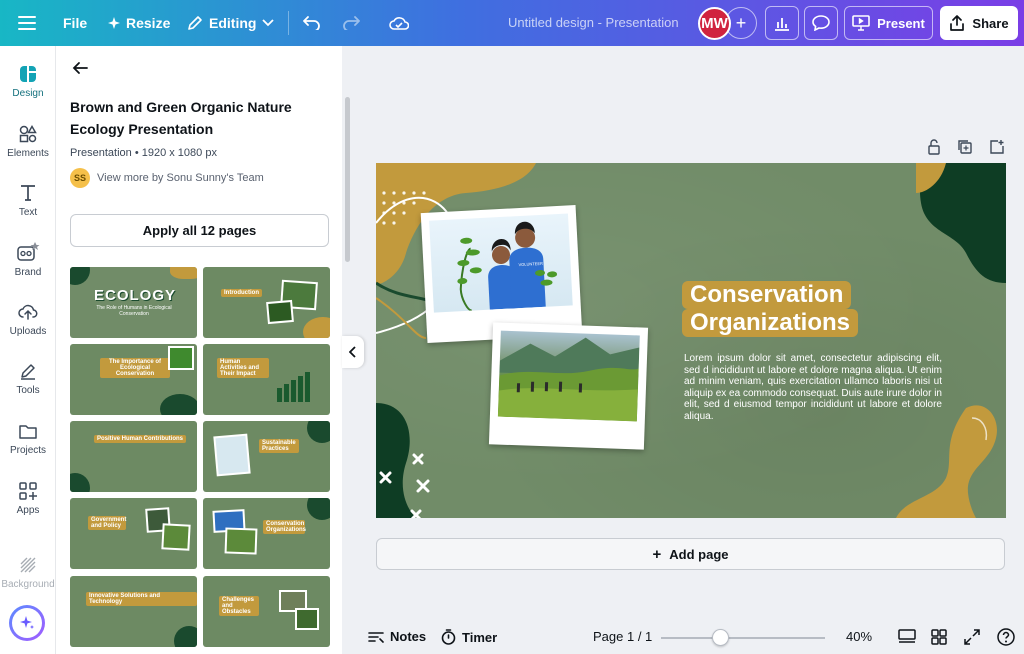 Image resolution: width=1024 pixels, height=654 pixels. Describe the element at coordinates (133, 533) in the screenshot. I see `template-page-thumb: Government and Policy` at that location.